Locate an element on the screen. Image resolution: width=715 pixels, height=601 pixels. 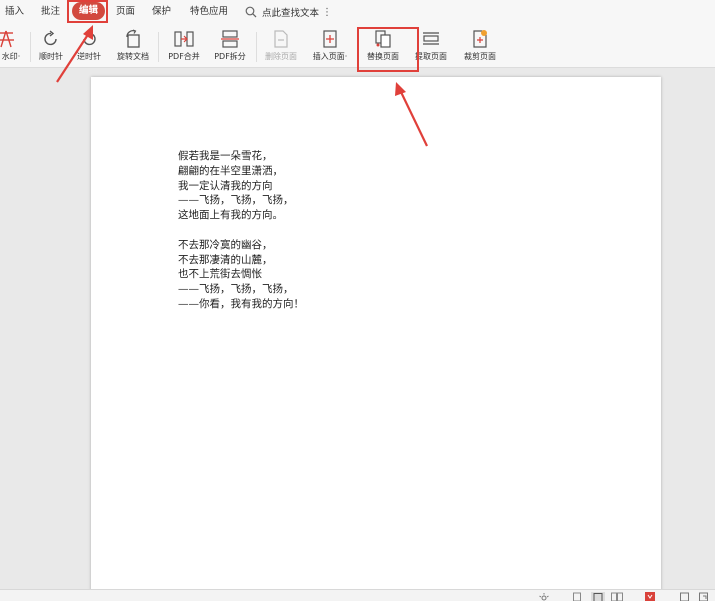
crop-page-label: 裁剪页面 is located at coordinates (480, 56).